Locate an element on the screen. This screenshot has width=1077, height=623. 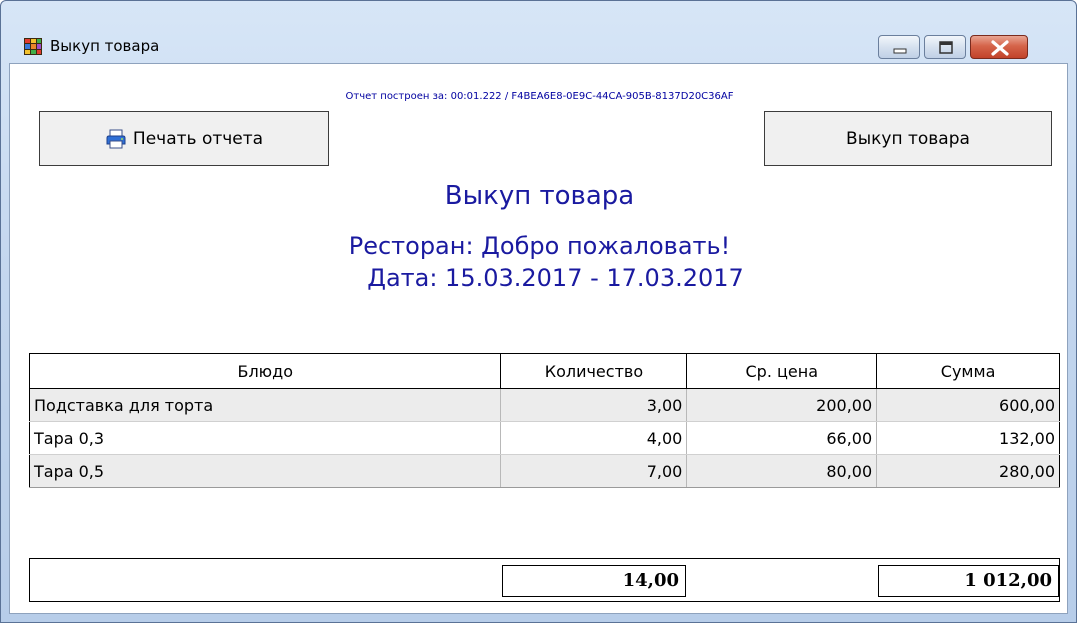
totals-footer: 14,00 1 012,00 is located at coordinates (544, 580).